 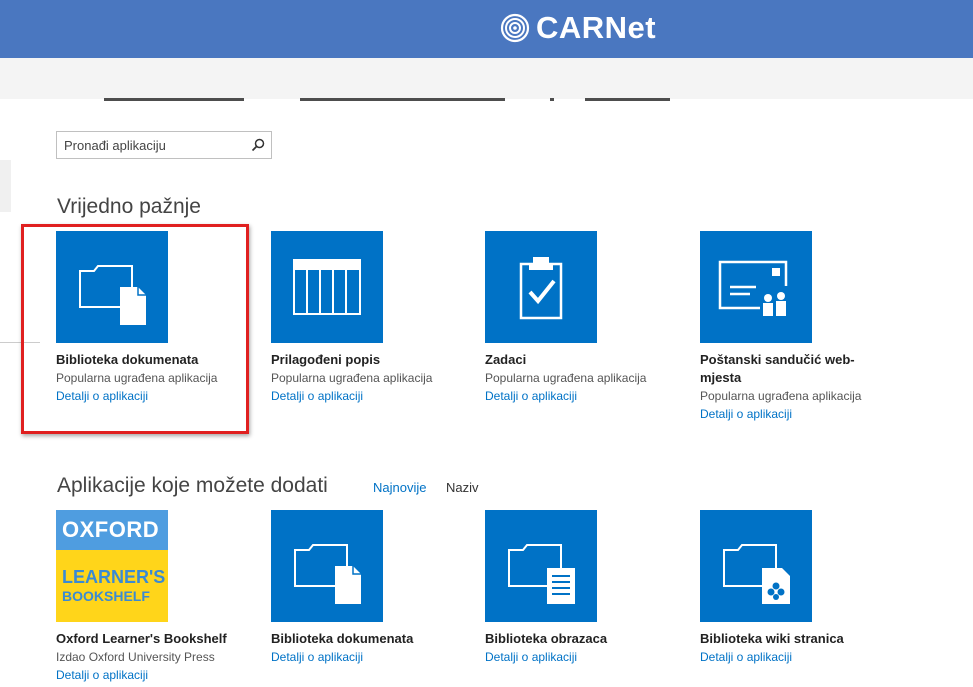 What do you see at coordinates (541, 566) in the screenshot?
I see `form-library-icon` at bounding box center [541, 566].